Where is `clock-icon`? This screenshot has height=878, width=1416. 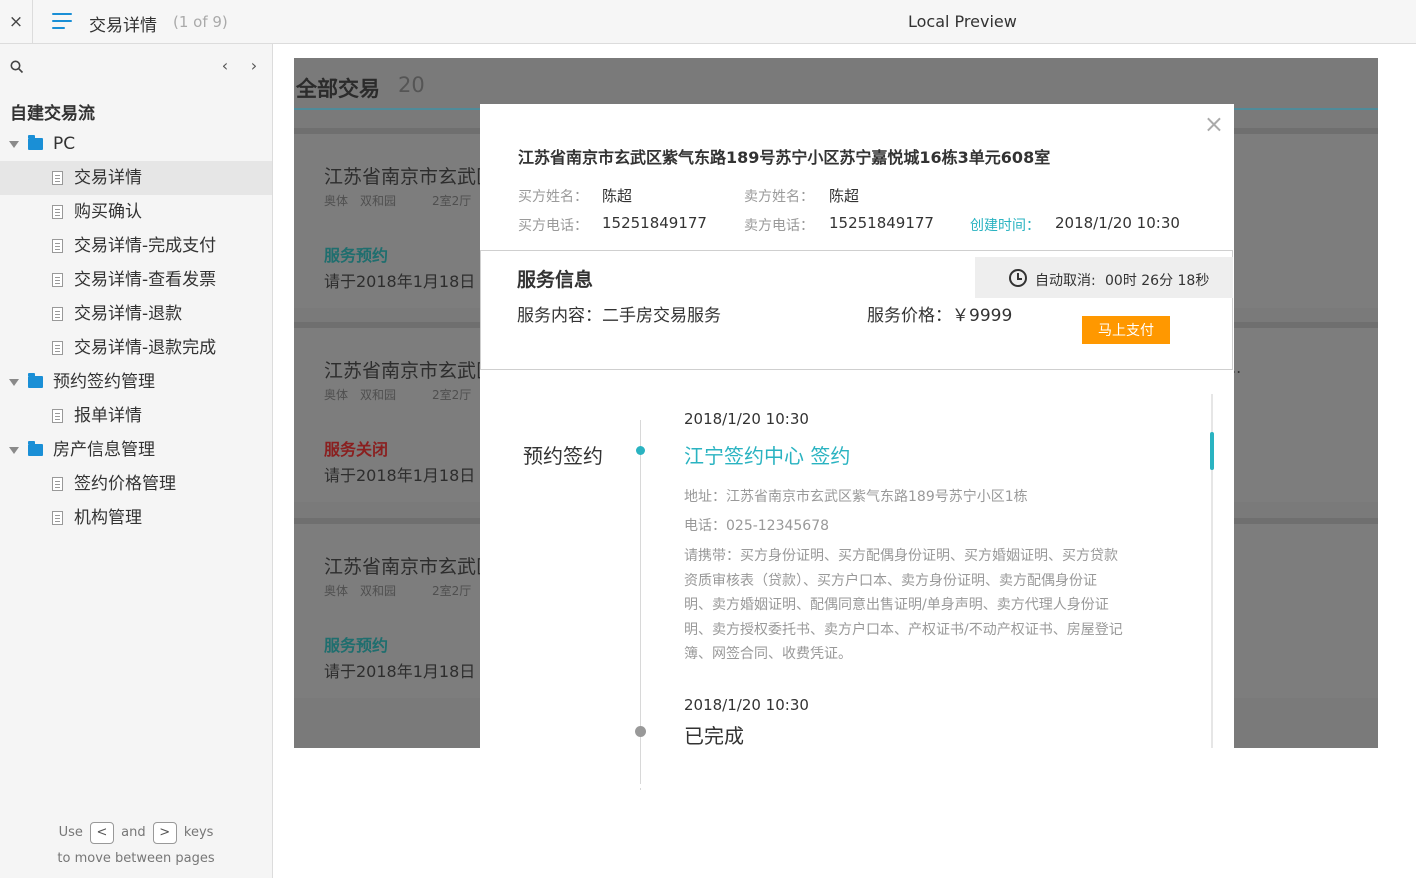
clock-icon is located at coordinates (1018, 278).